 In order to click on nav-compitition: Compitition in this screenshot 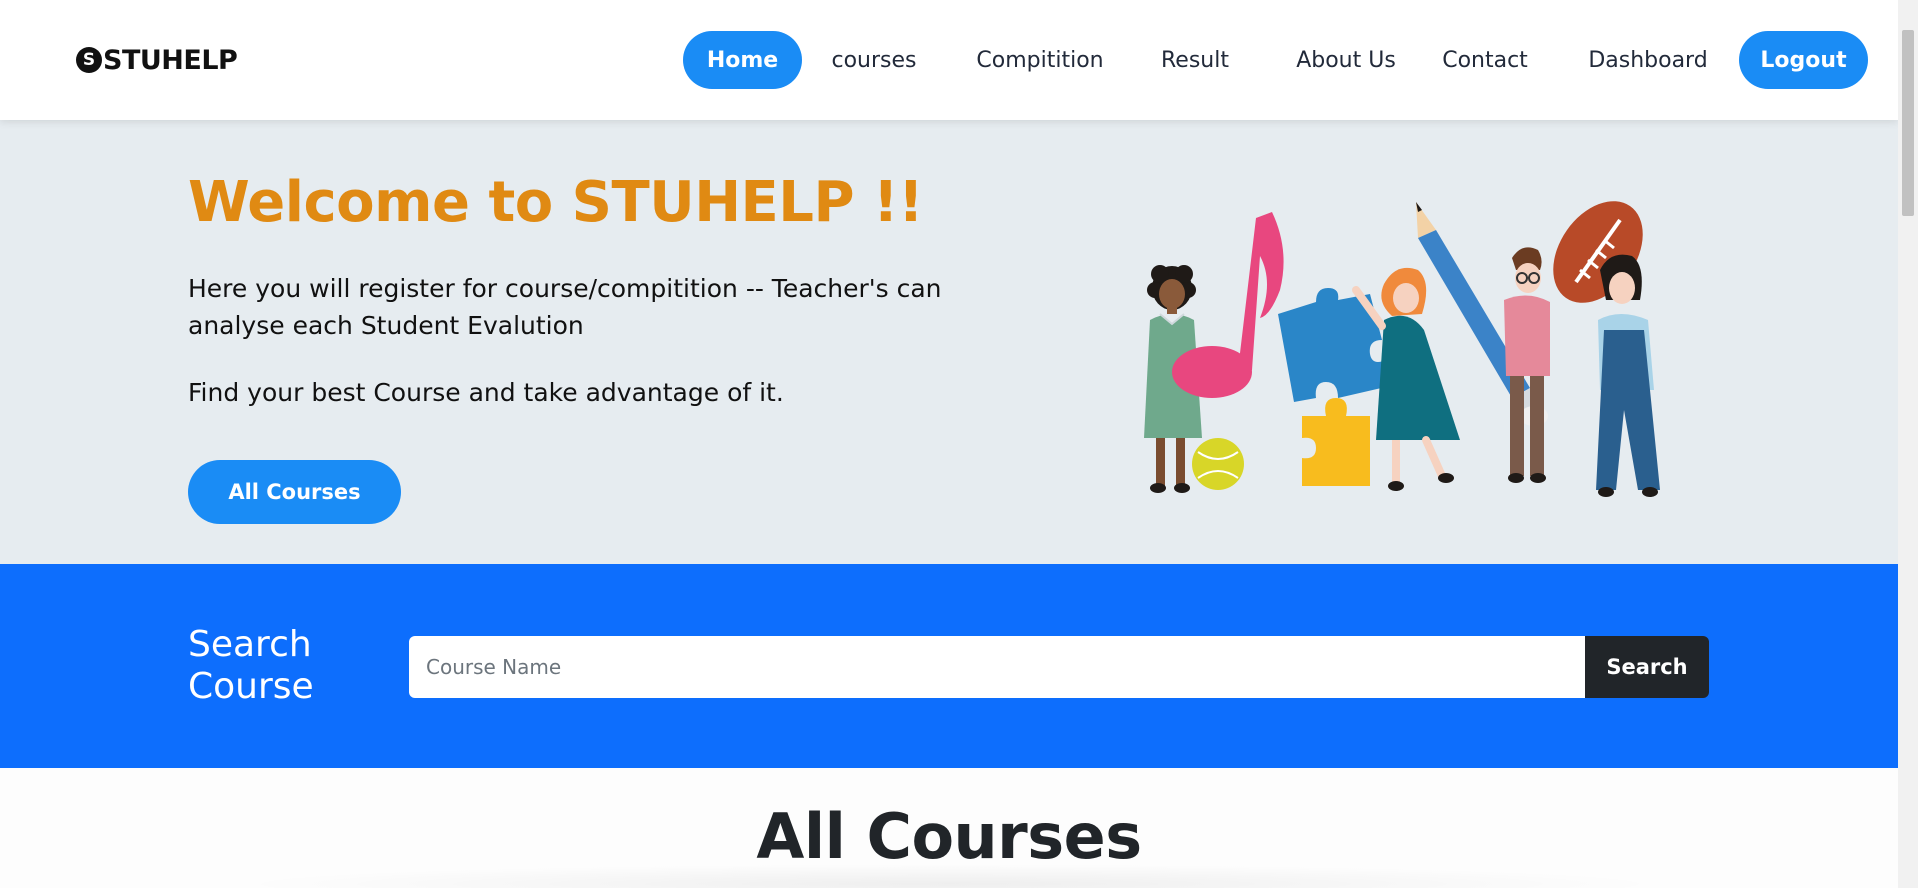, I will do `click(1040, 60)`.